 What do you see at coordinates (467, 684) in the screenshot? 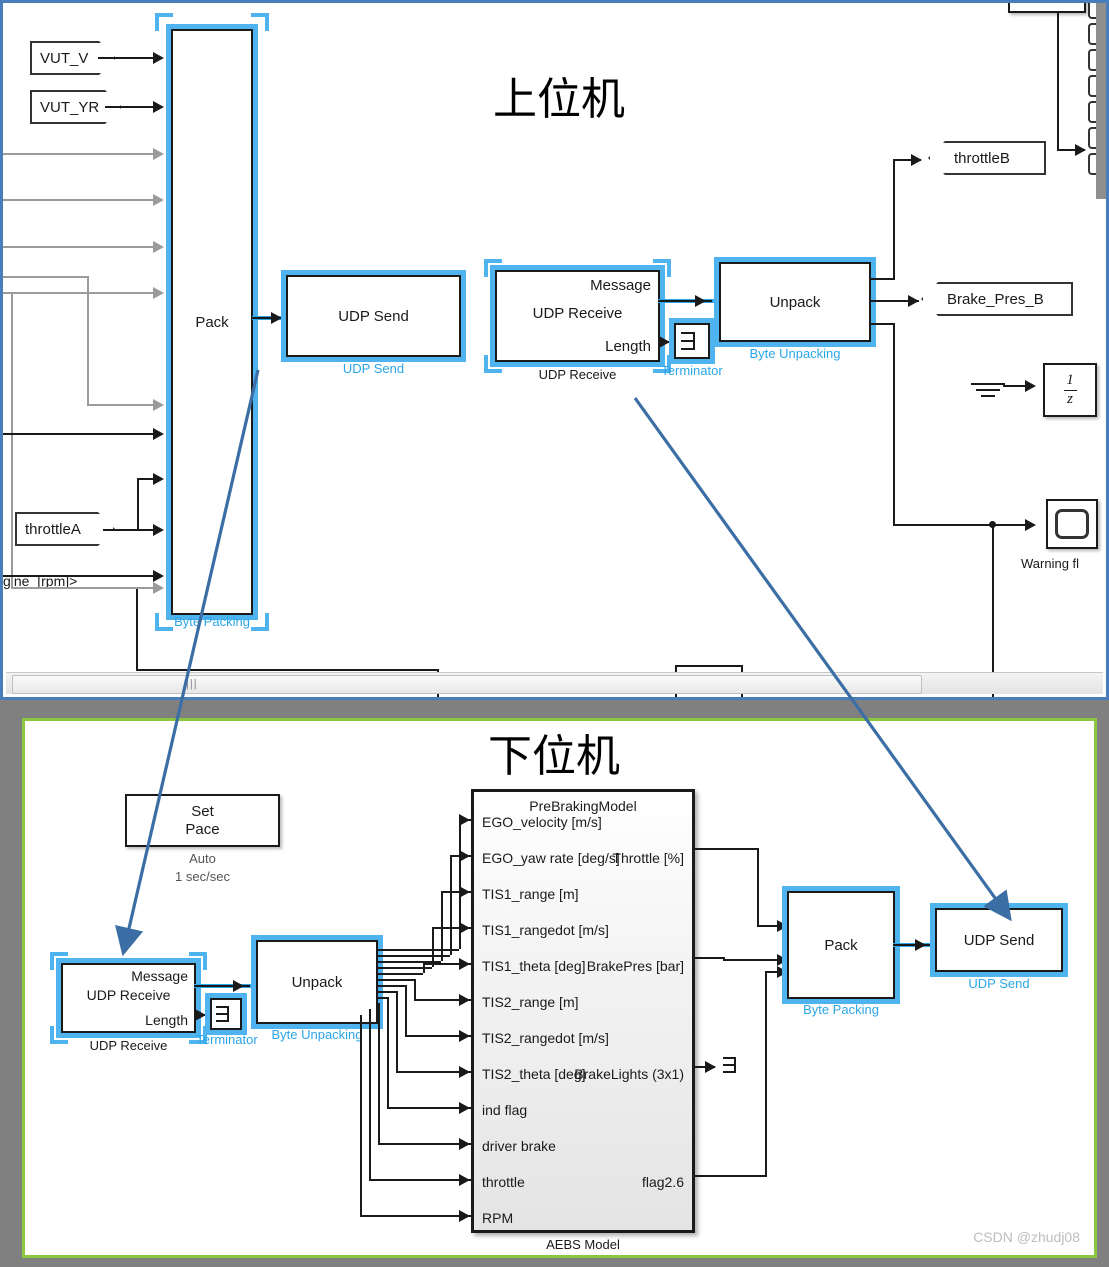
I see `scrollbar-thumb` at bounding box center [467, 684].